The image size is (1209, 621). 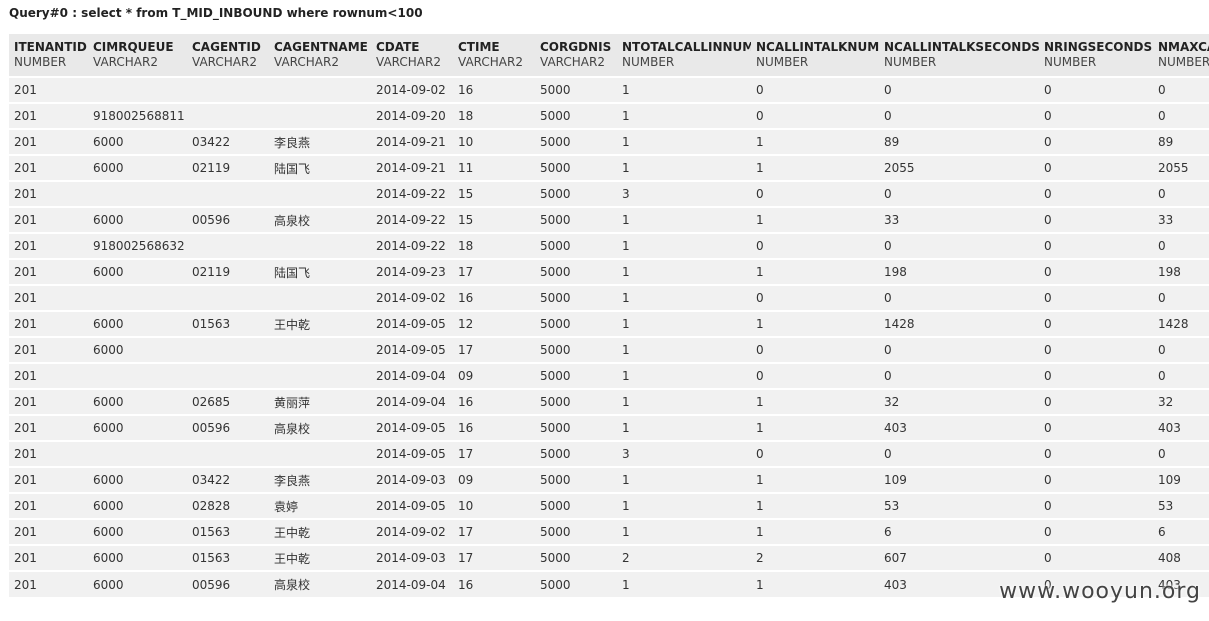 I want to click on cell-ncallintalkseconds: 33, so click(x=892, y=220).